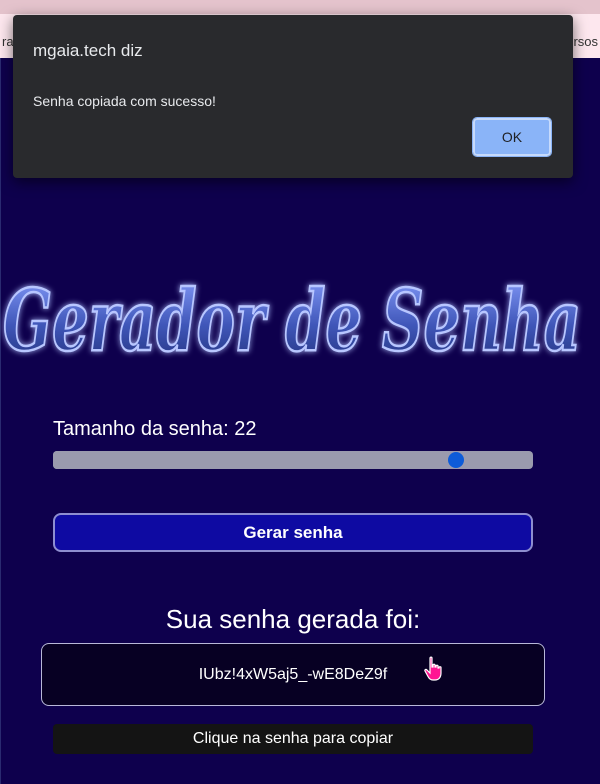 Image resolution: width=600 pixels, height=784 pixels. I want to click on page-title: Gerador de Senha, so click(300, 318).